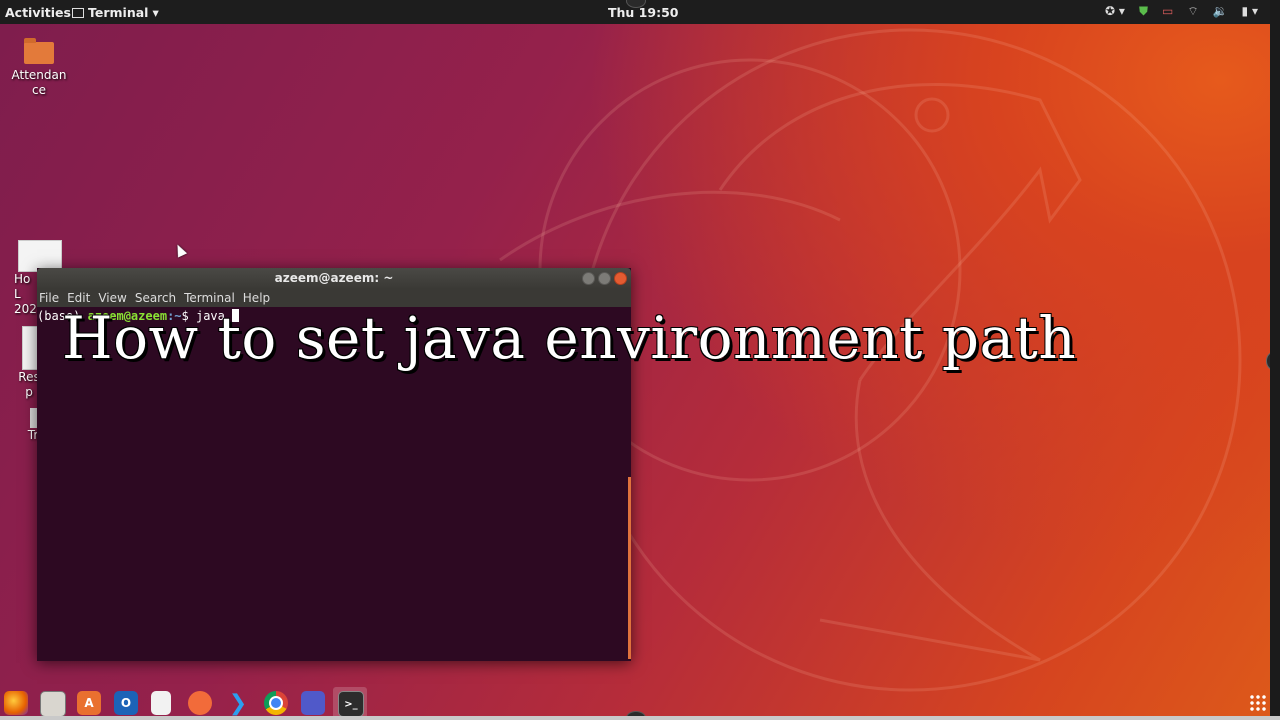 The image size is (1280, 720). I want to click on software-center-icon: A, so click(89, 703).